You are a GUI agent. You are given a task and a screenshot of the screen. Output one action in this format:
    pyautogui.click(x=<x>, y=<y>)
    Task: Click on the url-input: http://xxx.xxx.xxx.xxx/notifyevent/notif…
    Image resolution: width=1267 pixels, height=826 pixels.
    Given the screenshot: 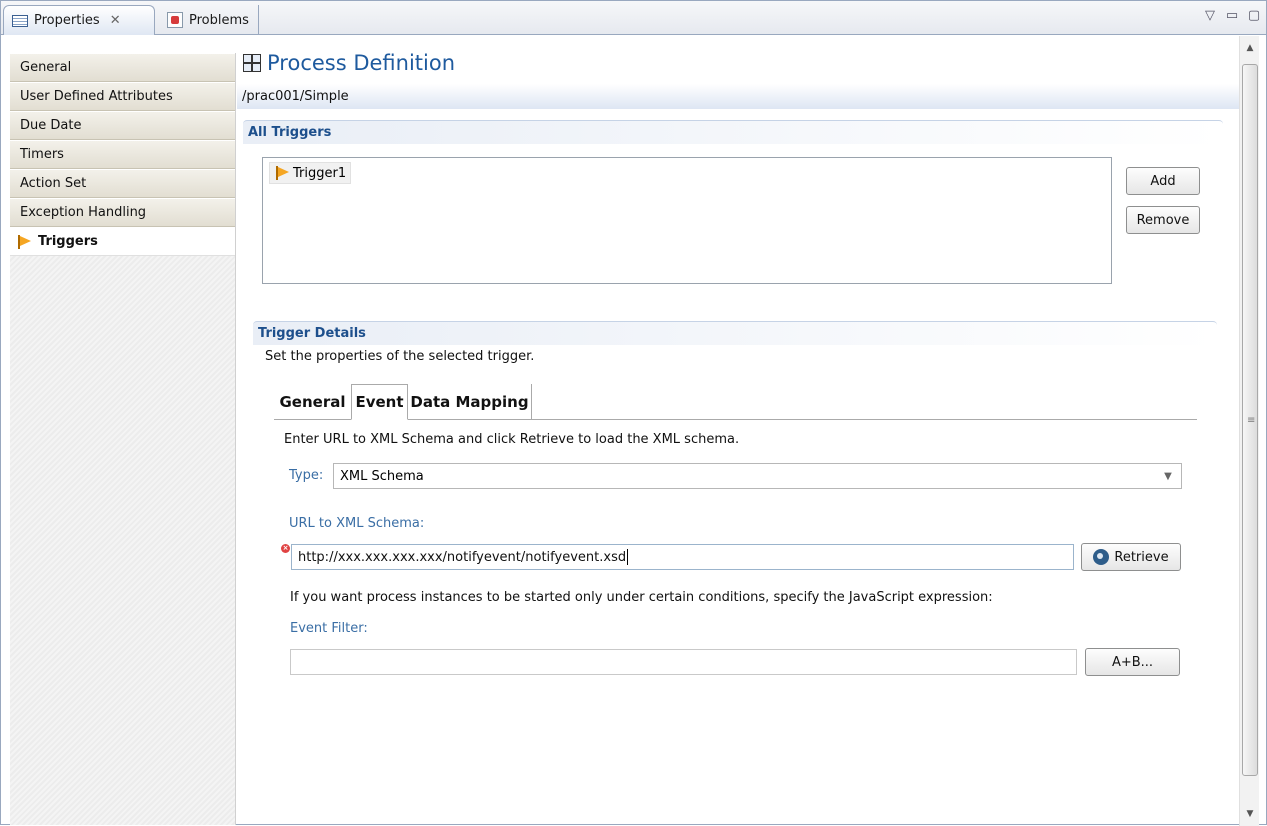 What is the action you would take?
    pyautogui.click(x=682, y=557)
    